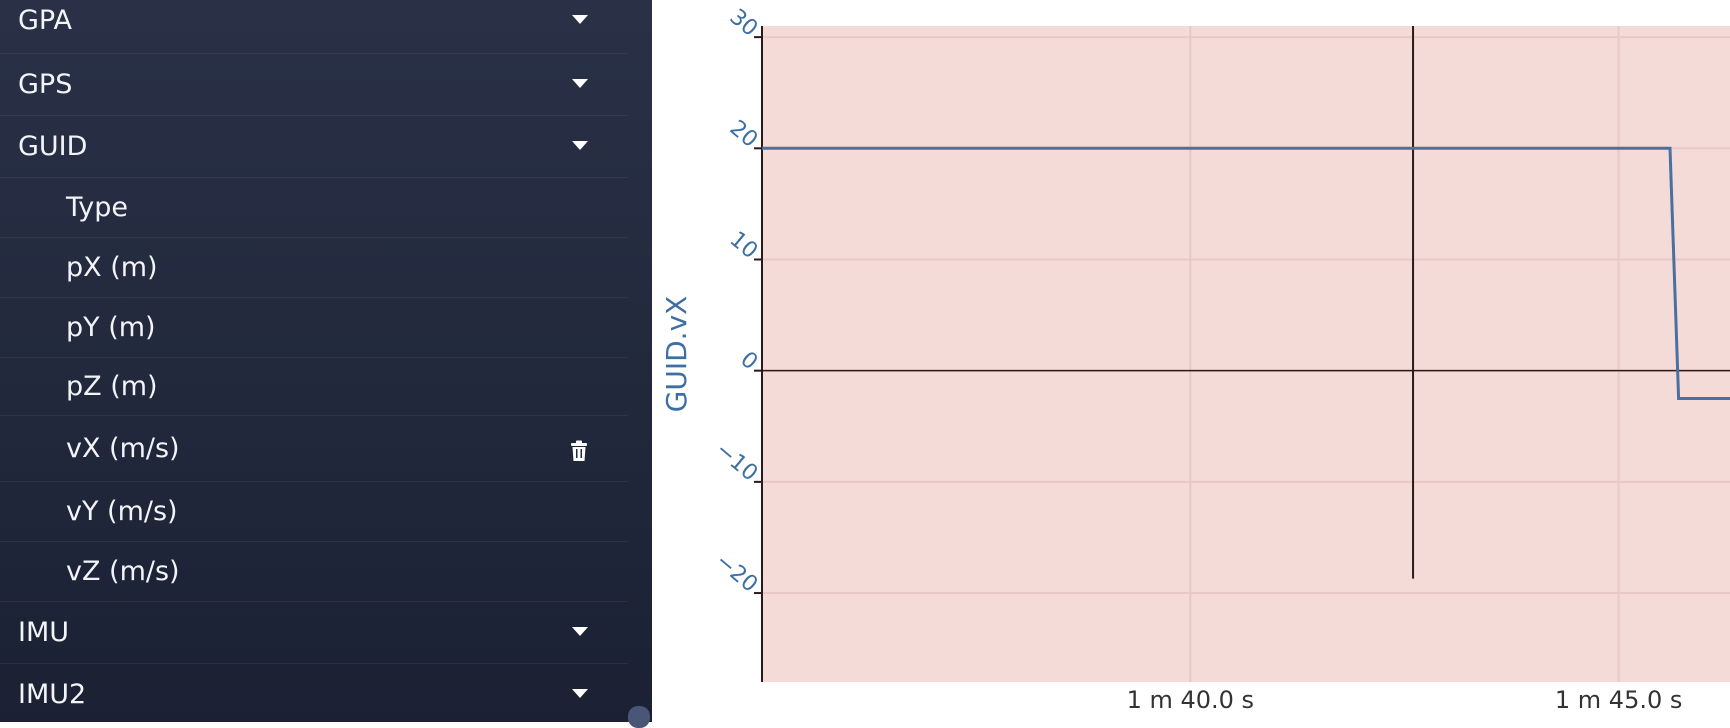 This screenshot has height=728, width=1730. What do you see at coordinates (53, 146) in the screenshot?
I see `sidebar-item-label: GUID` at bounding box center [53, 146].